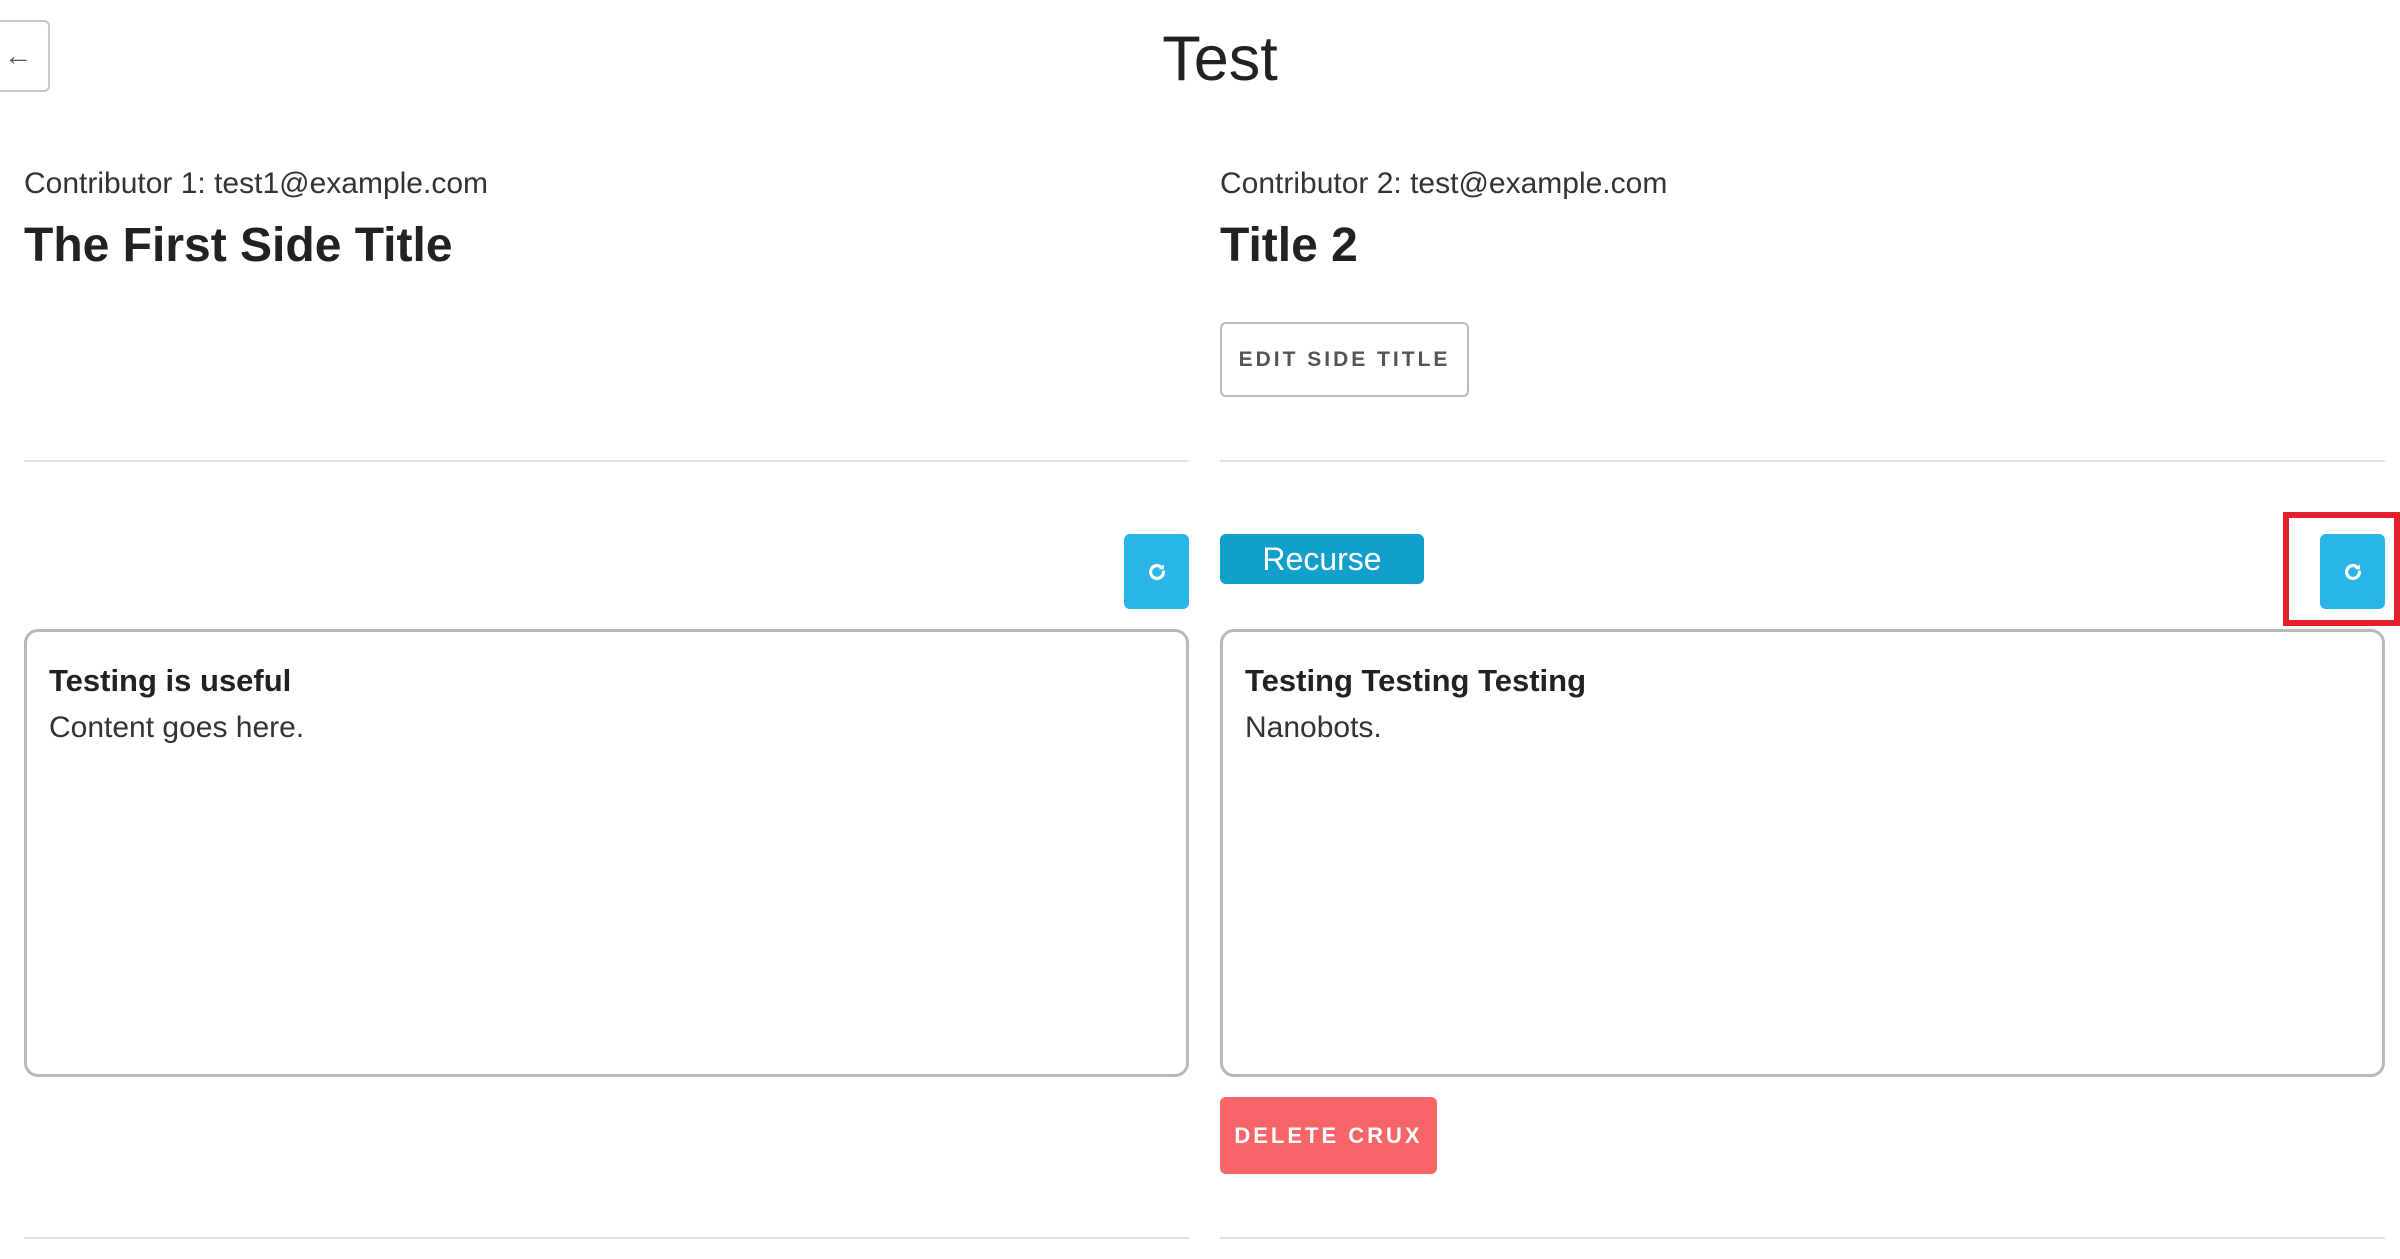 The width and height of the screenshot is (2400, 1259). I want to click on edit-side-title-button: EDIT SIDE TITLE, so click(1344, 359).